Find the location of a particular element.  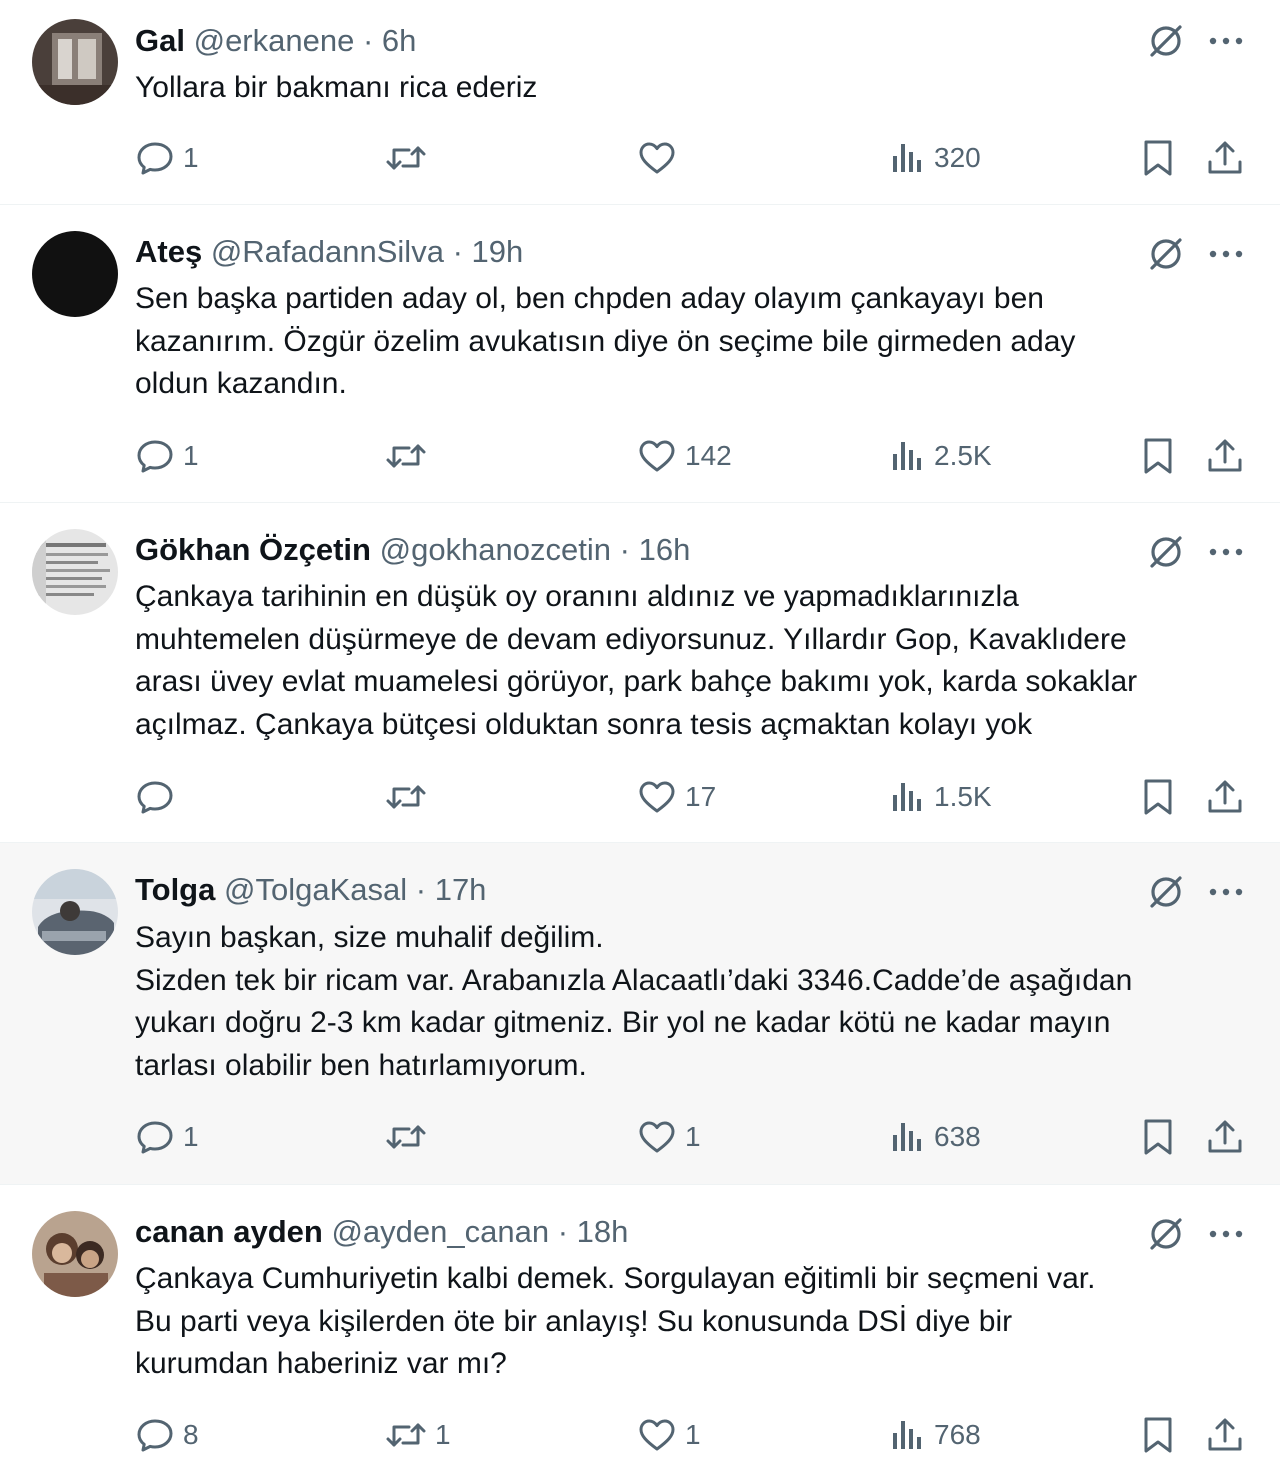

views-button: 2.5K is located at coordinates (941, 456).